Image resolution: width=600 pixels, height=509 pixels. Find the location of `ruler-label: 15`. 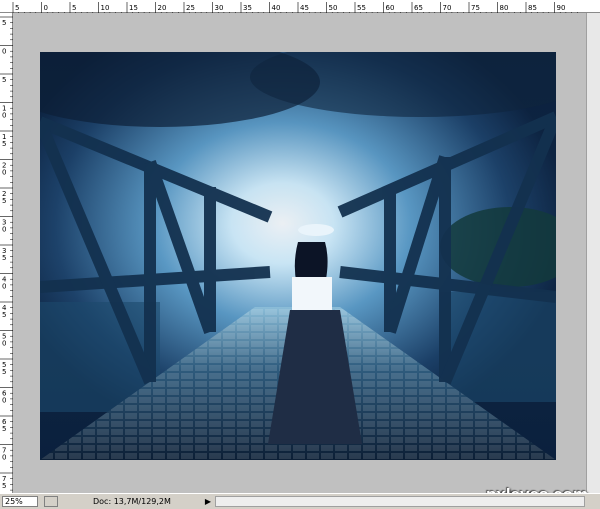

ruler-label: 15 is located at coordinates (133, 8).